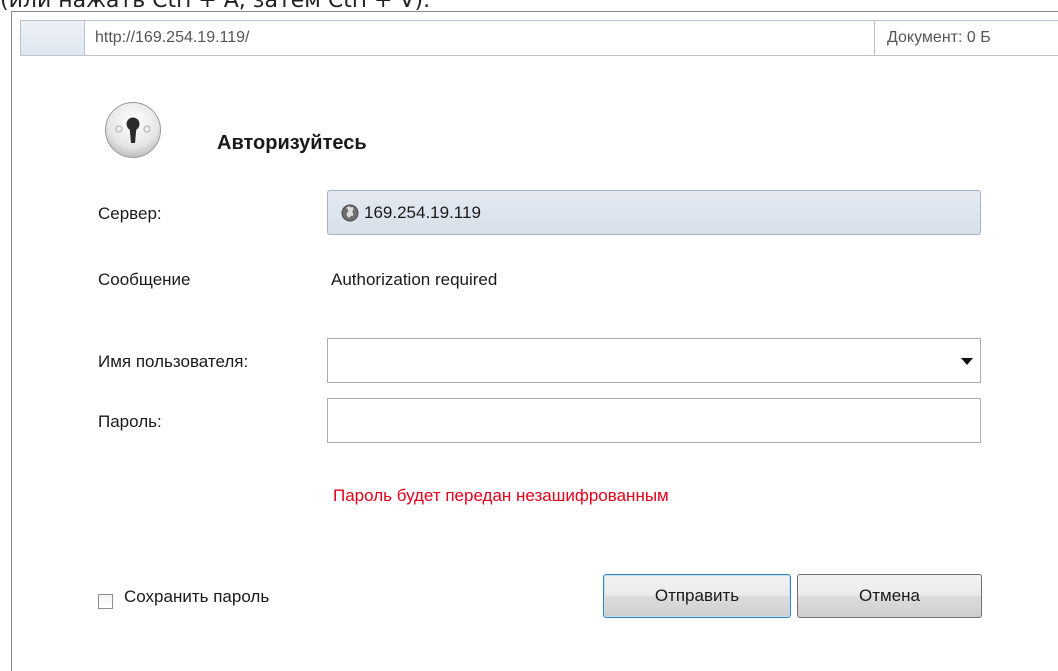 Image resolution: width=1058 pixels, height=671 pixels. Describe the element at coordinates (414, 279) in the screenshot. I see `message-value: Authorization required` at that location.